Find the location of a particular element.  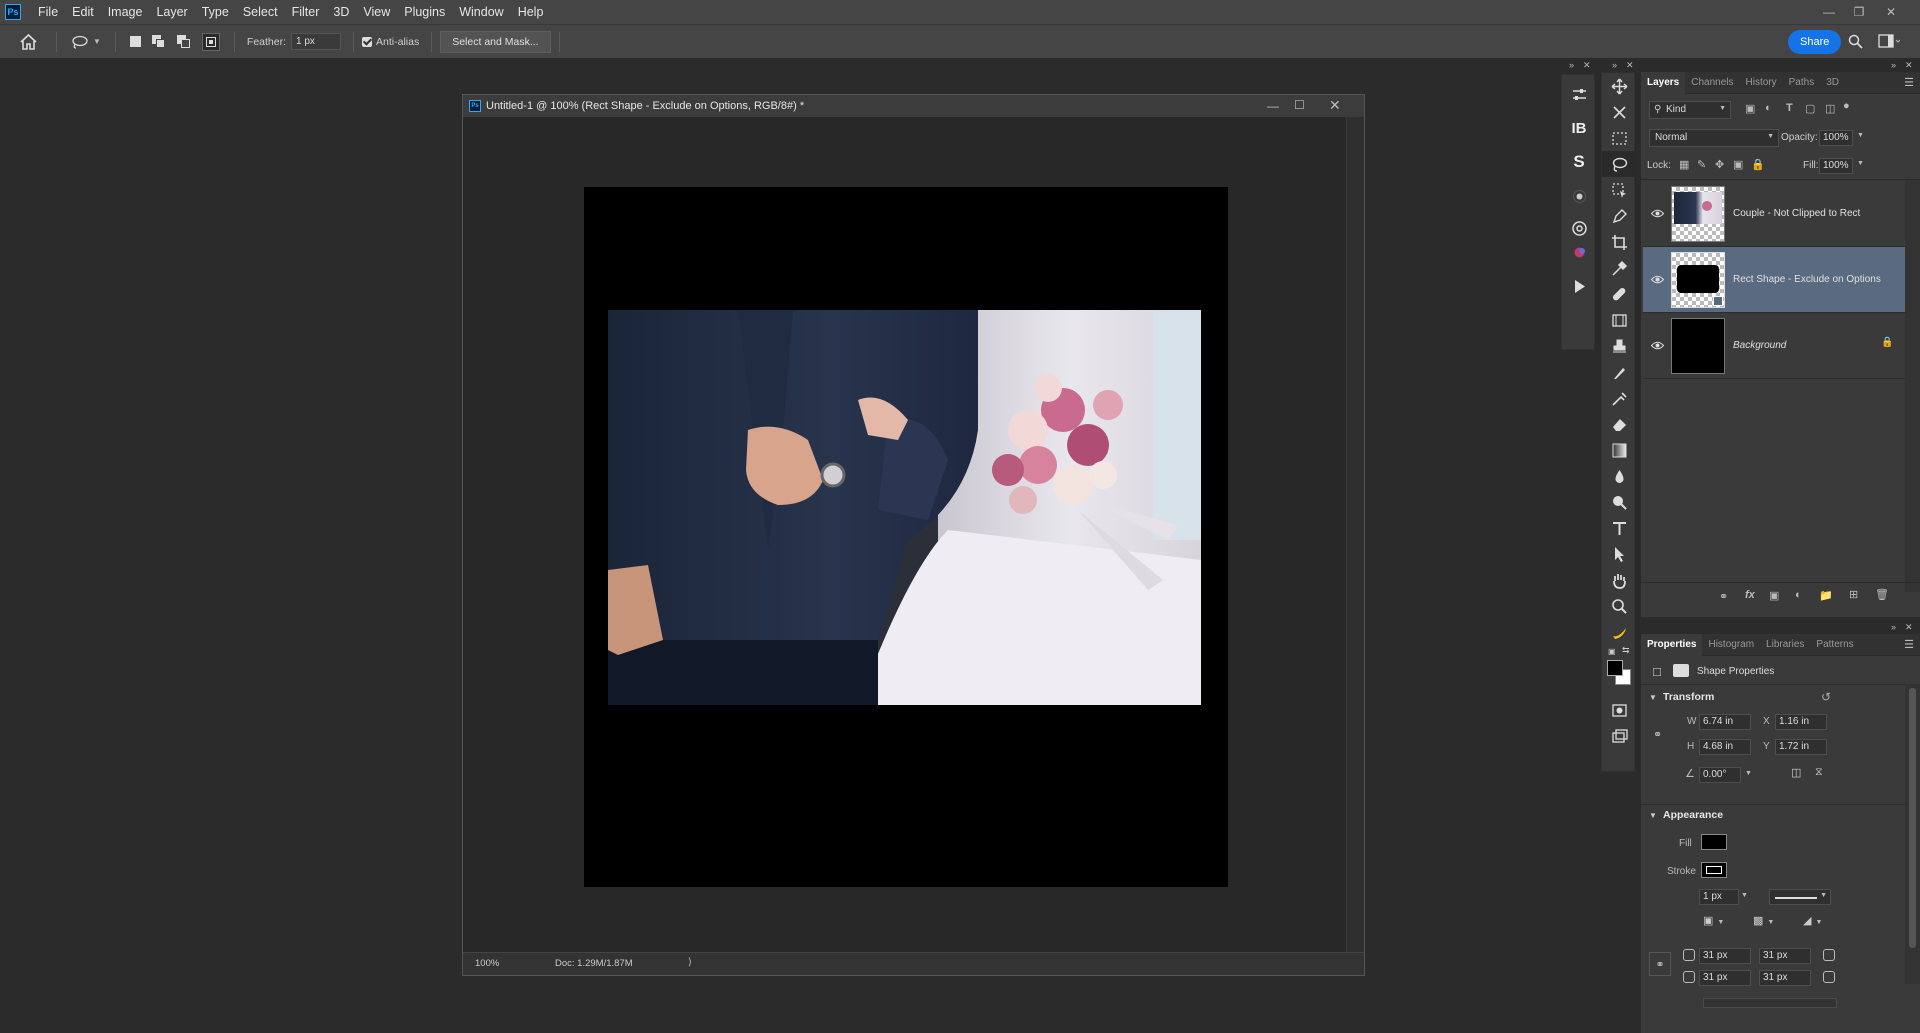

corner-br-input: 31 px is located at coordinates (1785, 978).